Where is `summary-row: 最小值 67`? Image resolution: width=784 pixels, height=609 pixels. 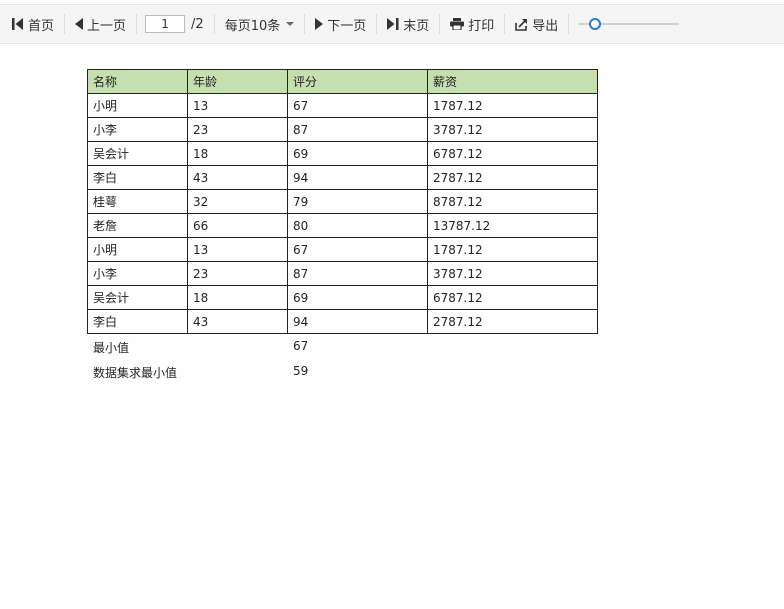 summary-row: 最小值 67 is located at coordinates (342, 346).